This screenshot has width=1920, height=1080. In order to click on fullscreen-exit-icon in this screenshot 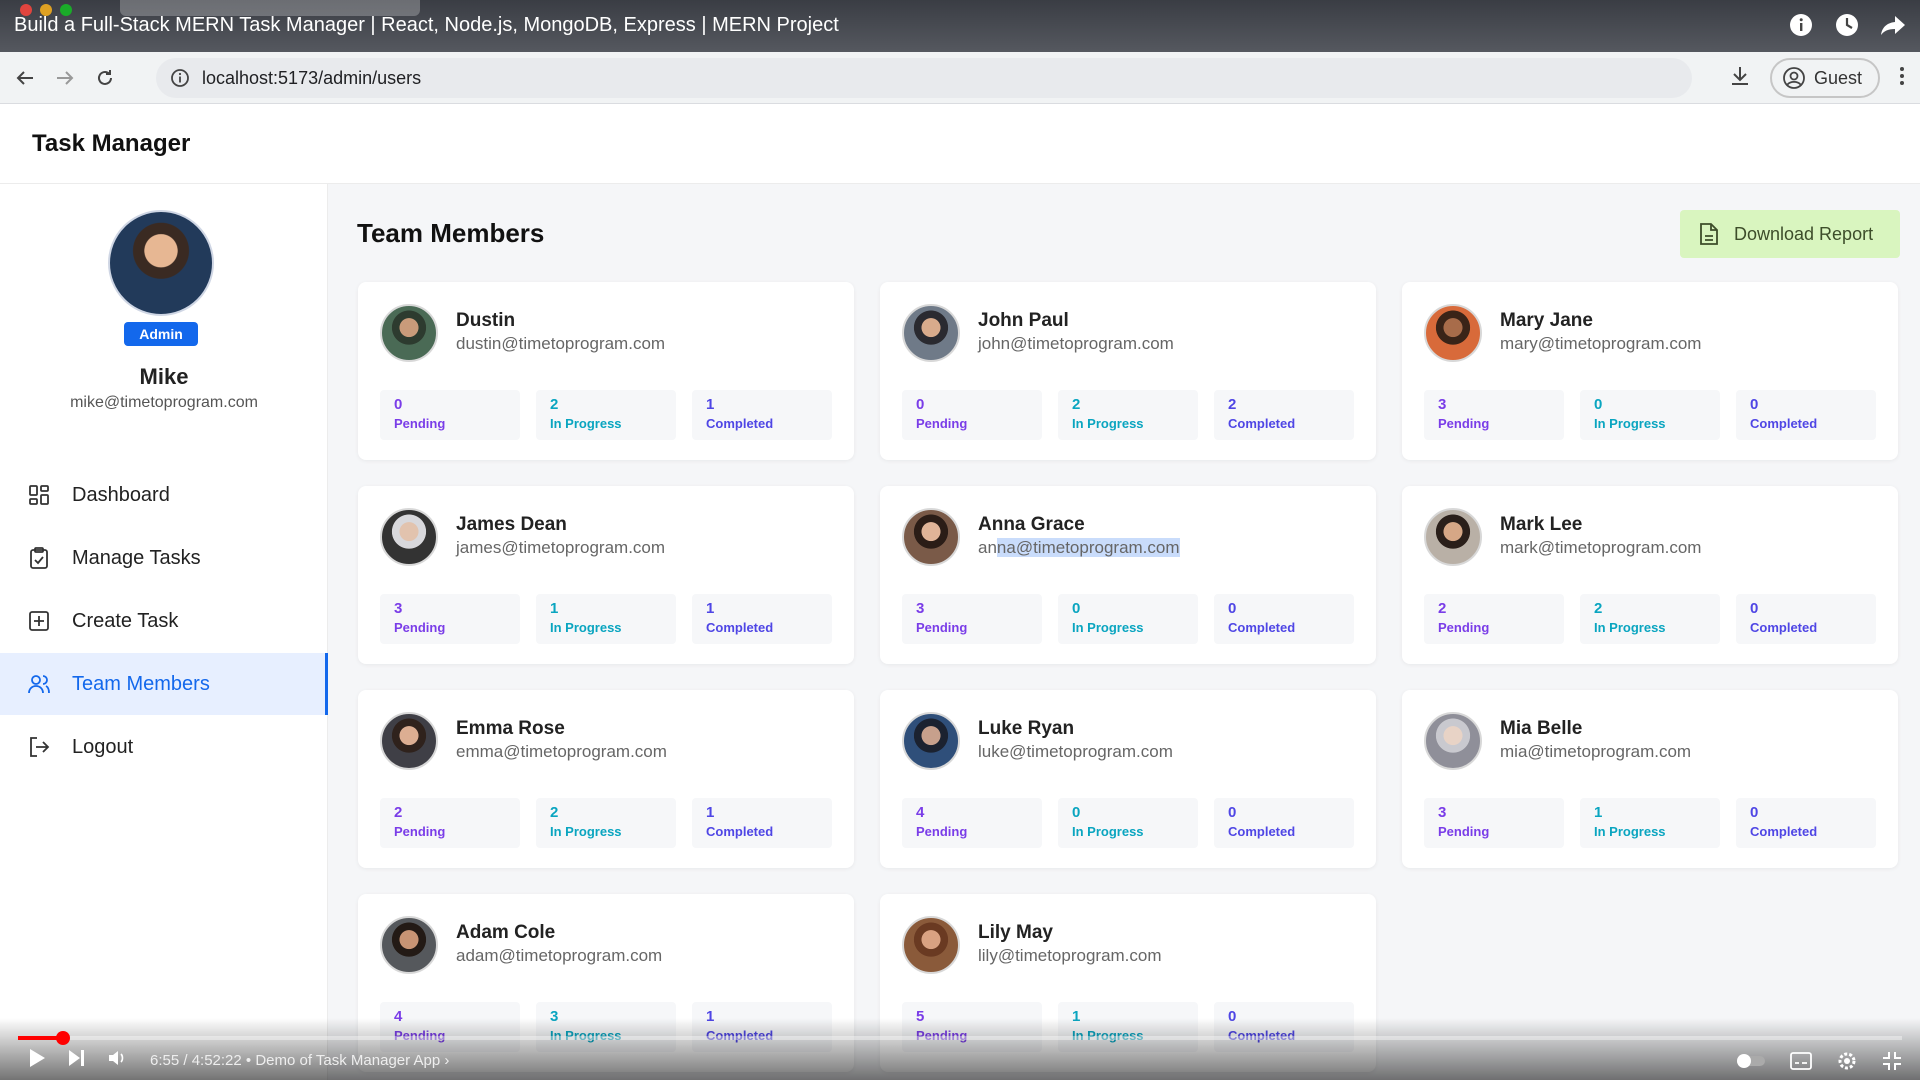, I will do `click(1892, 1063)`.